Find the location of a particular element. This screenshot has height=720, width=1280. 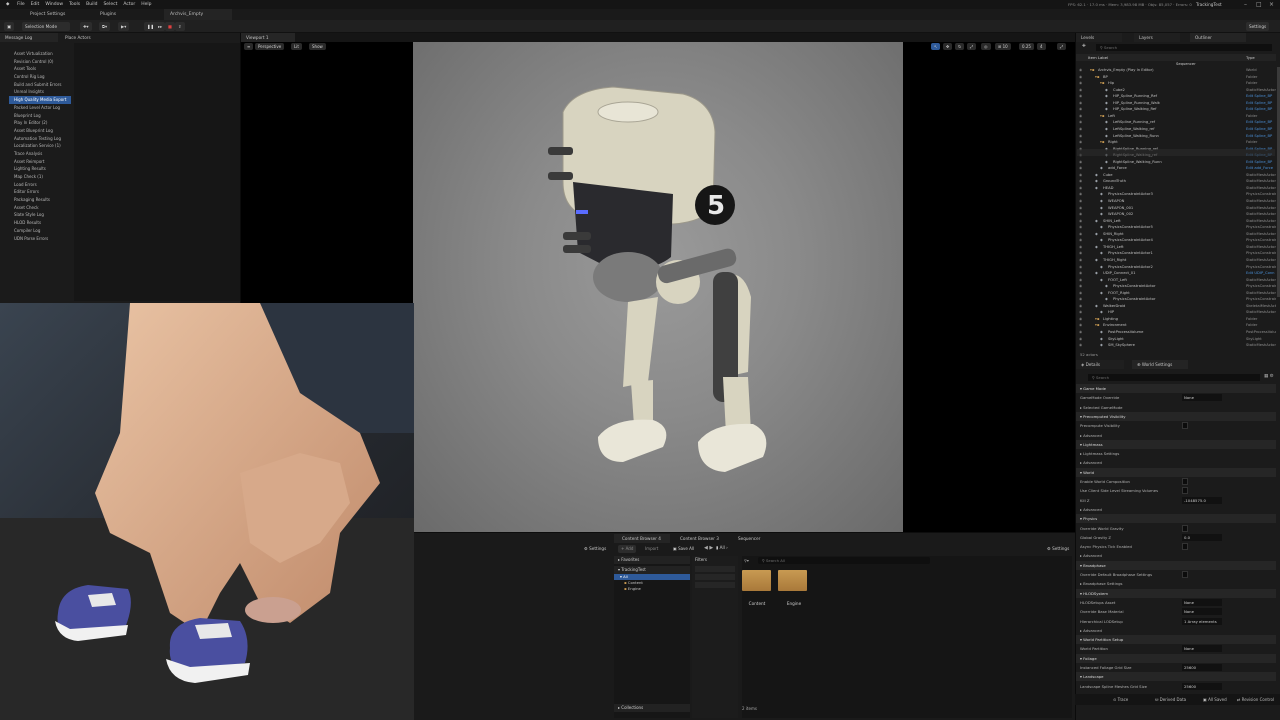

filters-header: Filters is located at coordinates (715, 560).